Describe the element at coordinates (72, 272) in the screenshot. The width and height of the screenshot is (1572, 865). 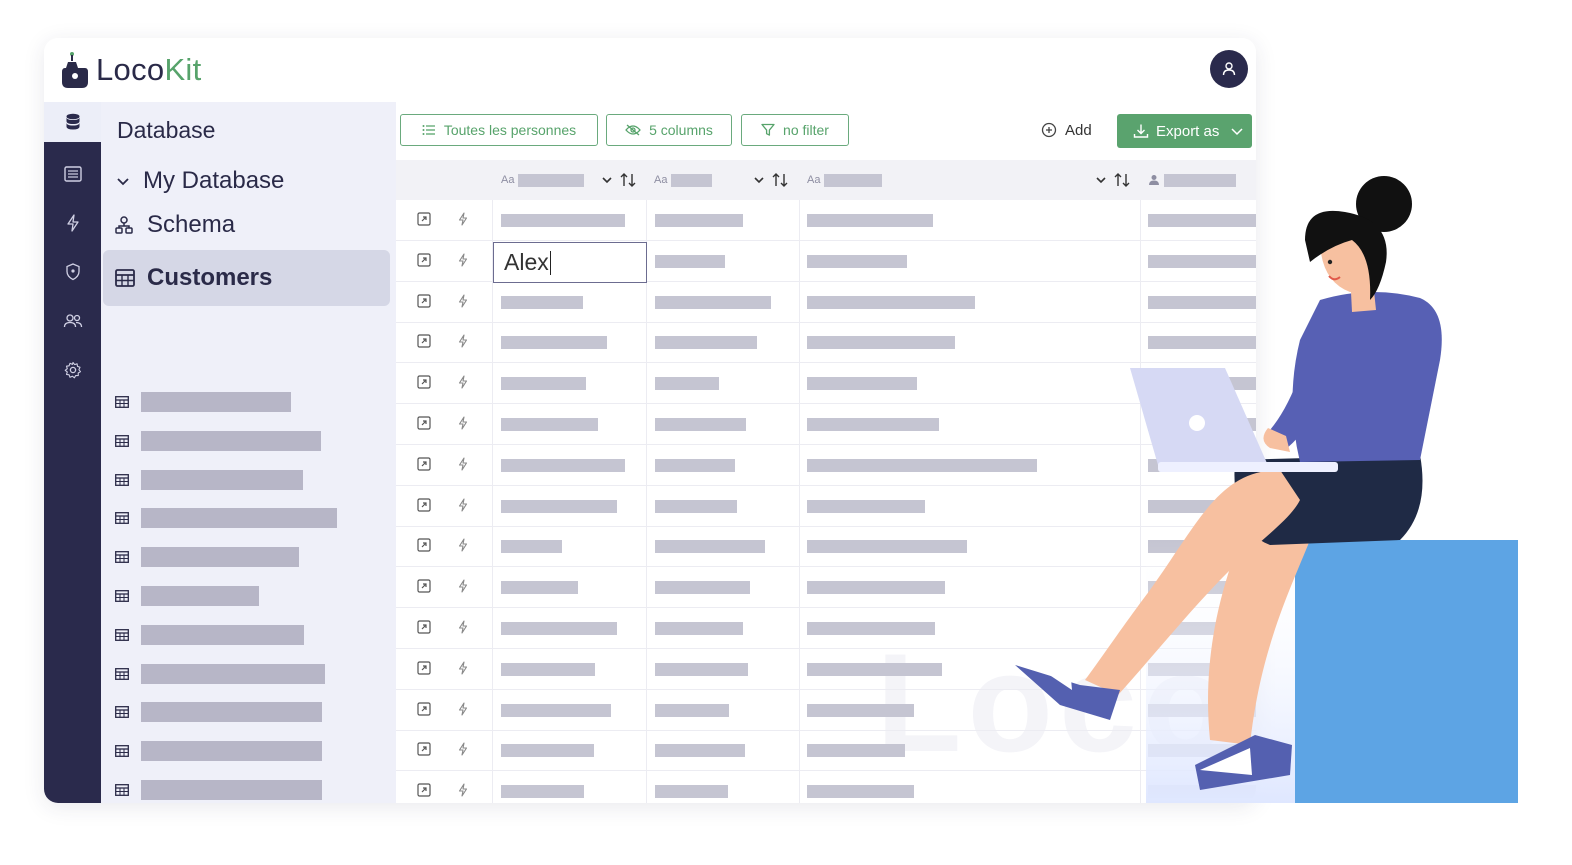
I see `rail-security` at that location.